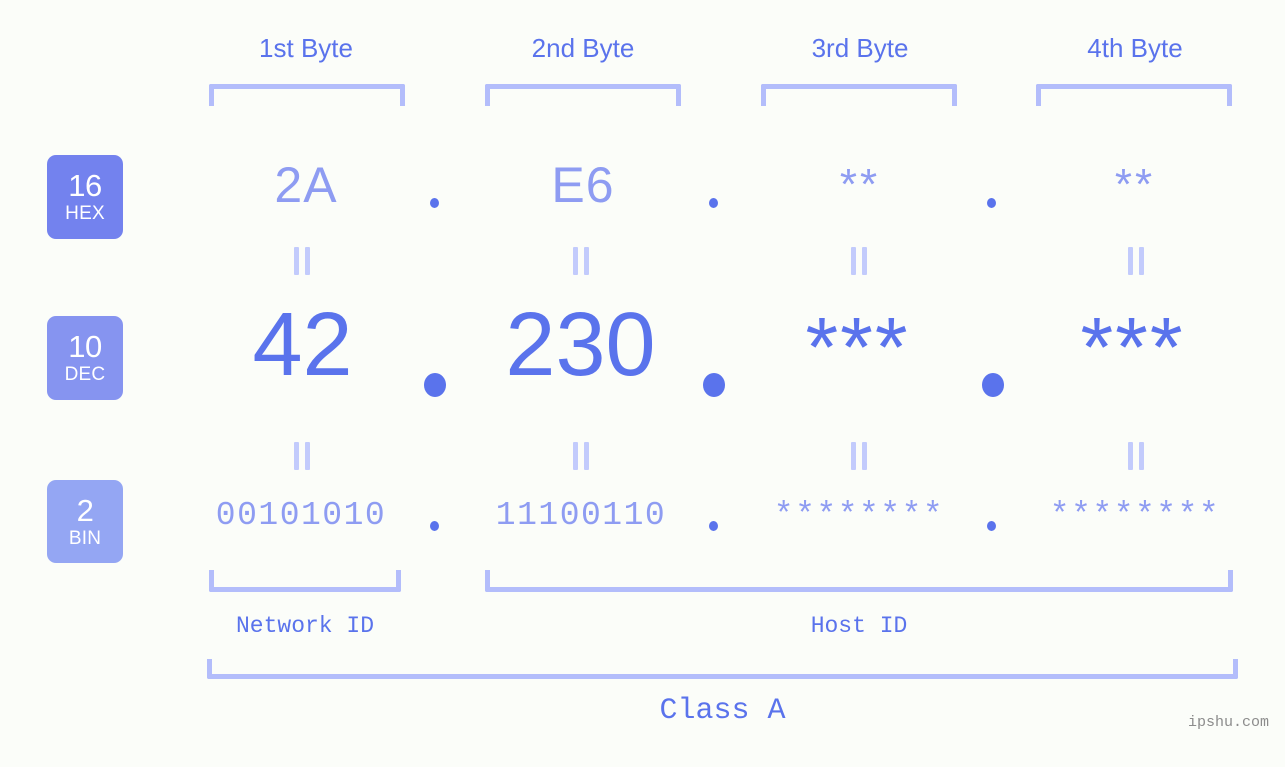 The width and height of the screenshot is (1285, 767). I want to click on base-badge-bin: 2 BIN, so click(85, 521).